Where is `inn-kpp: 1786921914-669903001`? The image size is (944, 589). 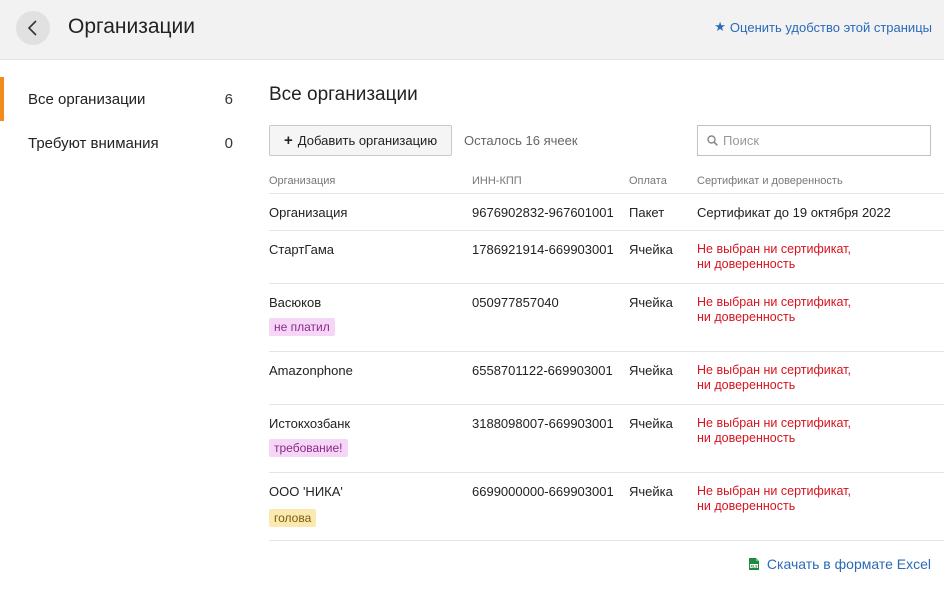
inn-kpp: 1786921914-669903001 is located at coordinates (543, 249).